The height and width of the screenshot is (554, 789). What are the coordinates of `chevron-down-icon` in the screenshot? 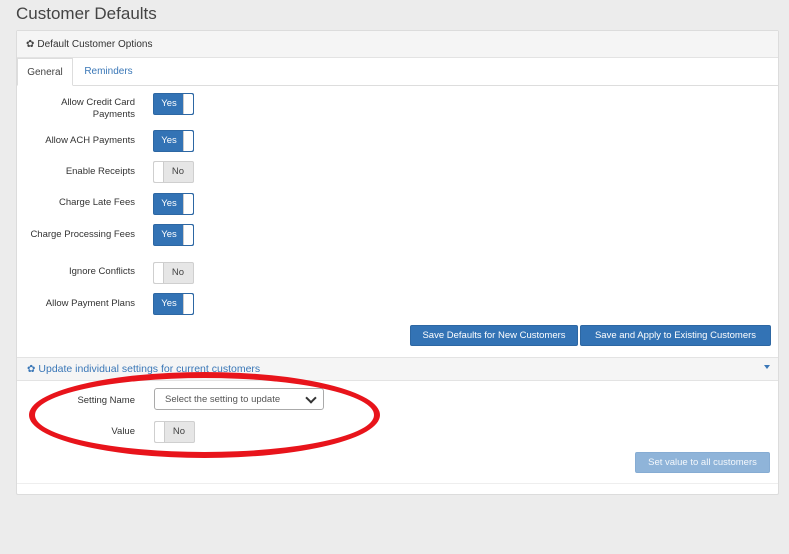 It's located at (311, 398).